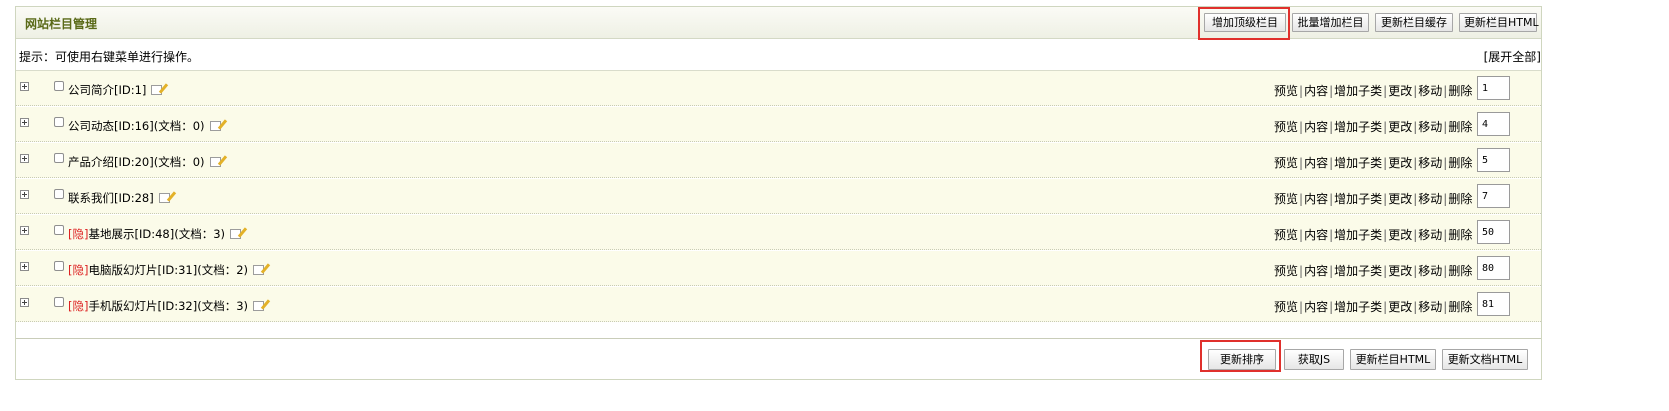  What do you see at coordinates (1414, 22) in the screenshot?
I see `update-column-cache-button: 更新栏目缓存` at bounding box center [1414, 22].